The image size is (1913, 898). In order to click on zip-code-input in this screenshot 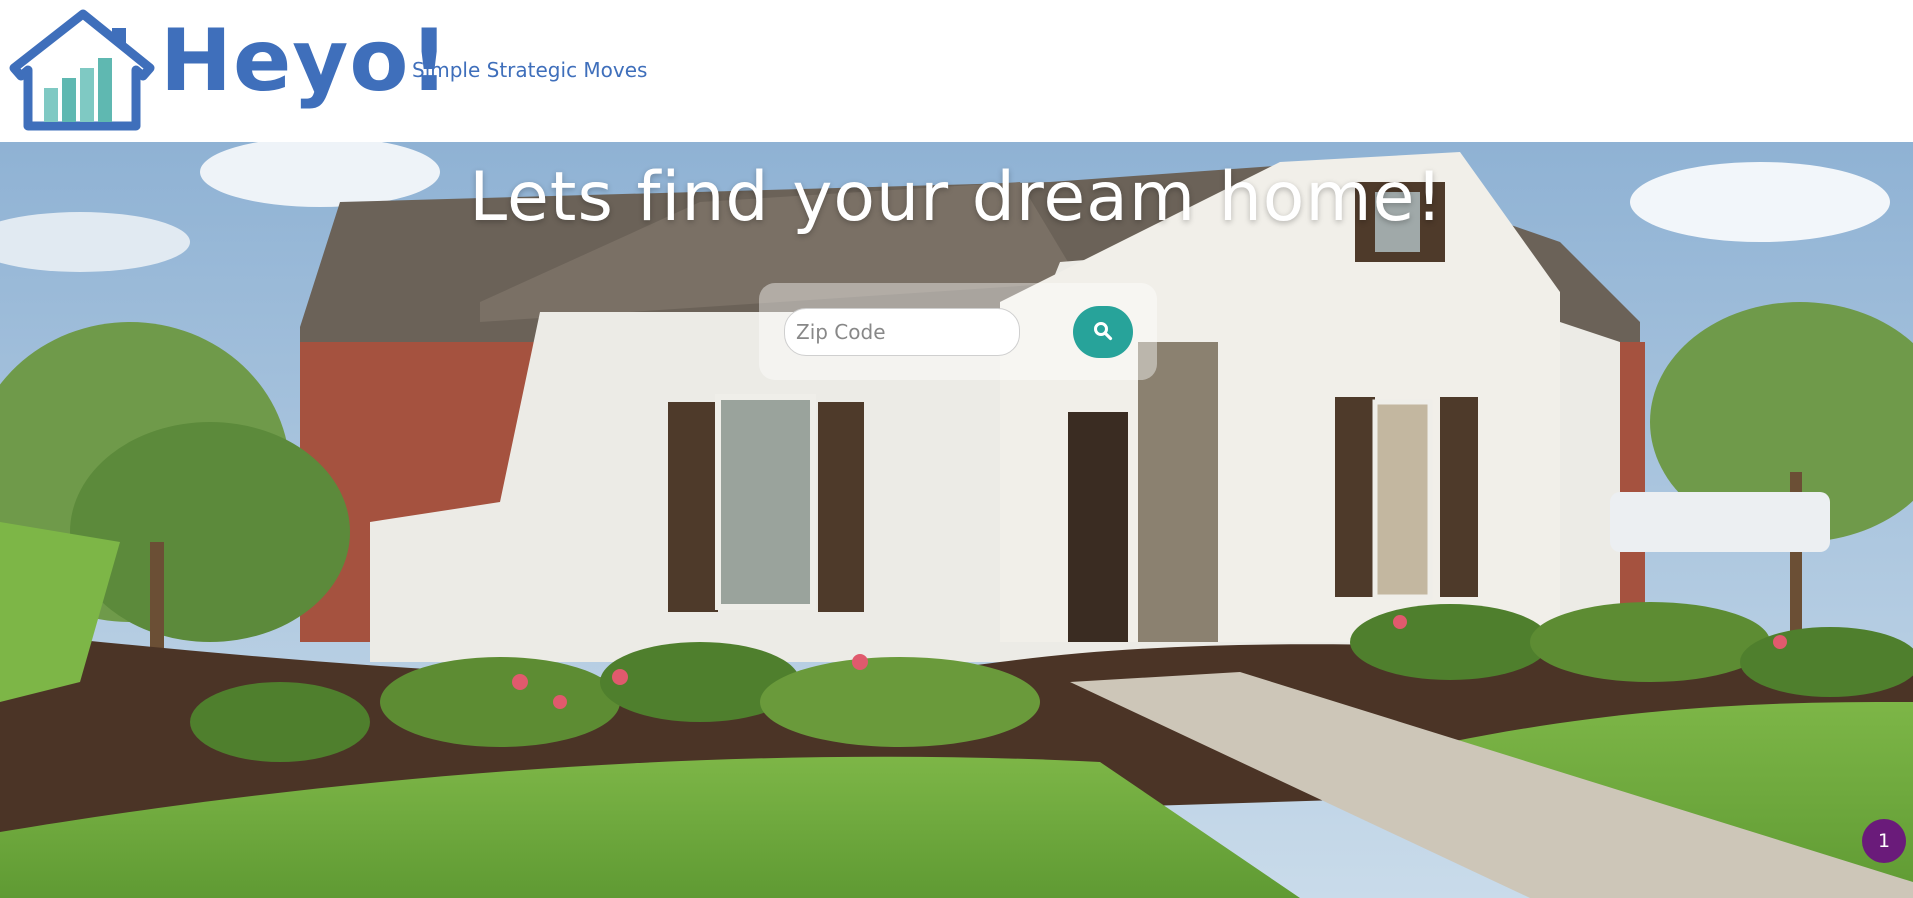, I will do `click(902, 332)`.